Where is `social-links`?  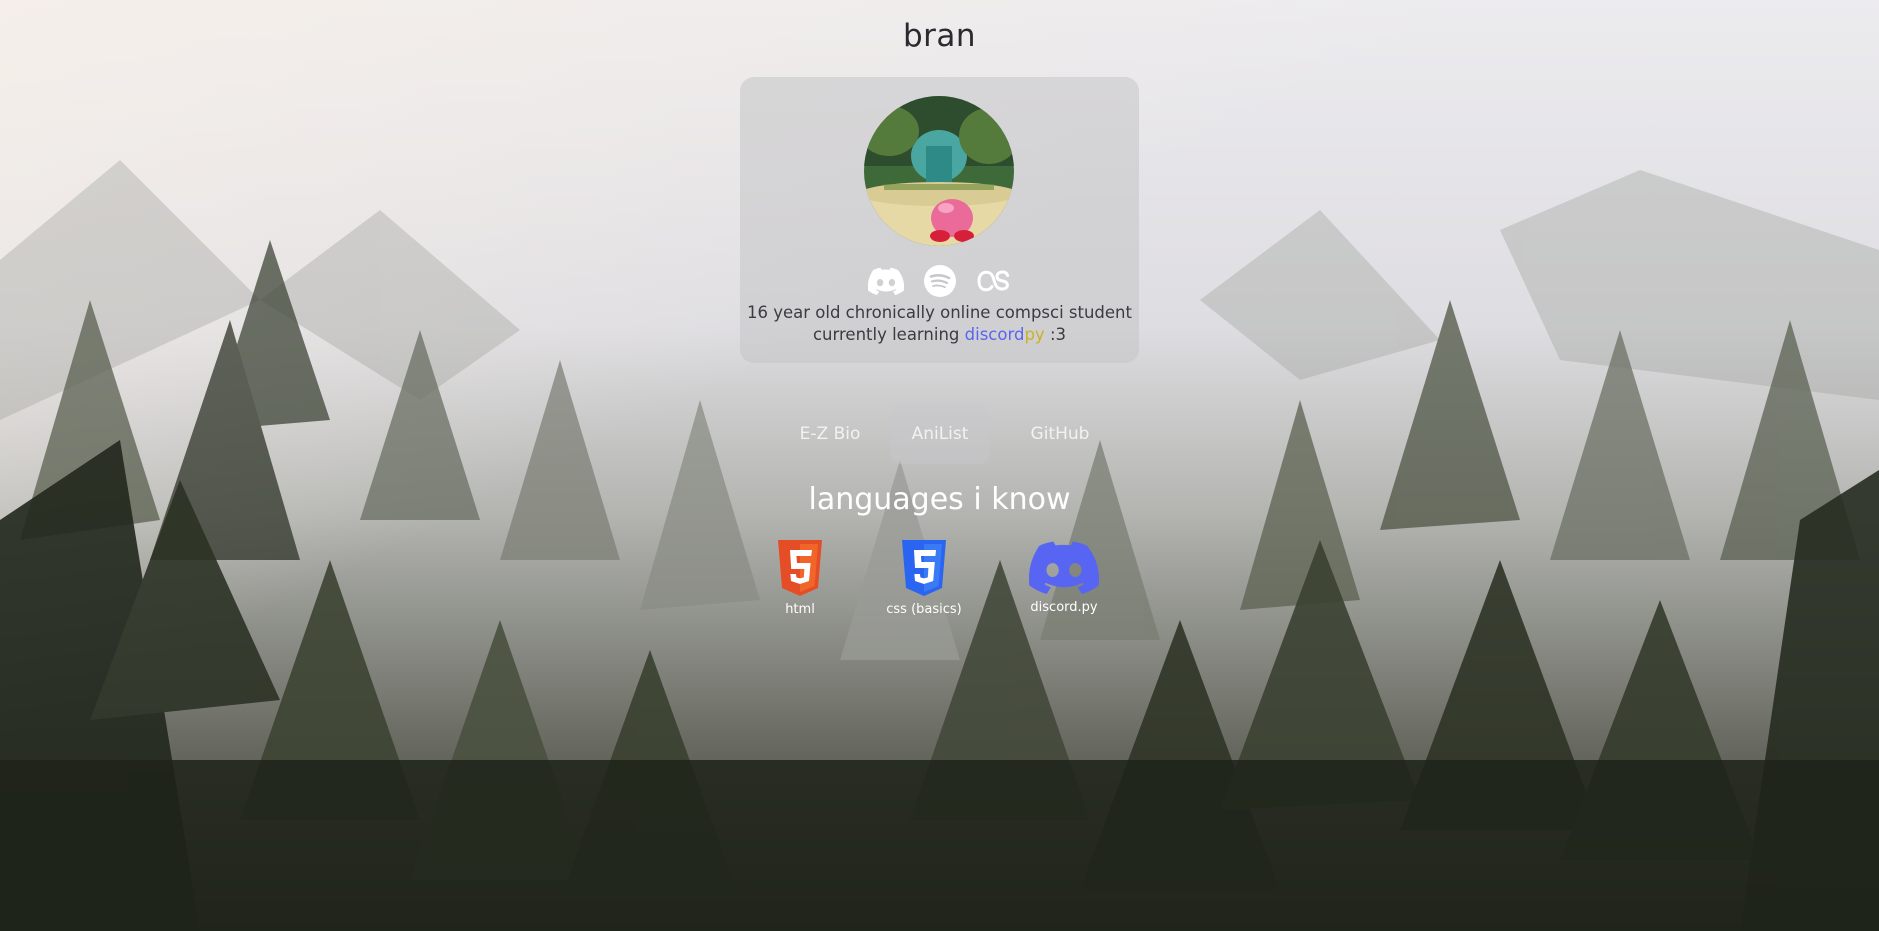 social-links is located at coordinates (939, 281).